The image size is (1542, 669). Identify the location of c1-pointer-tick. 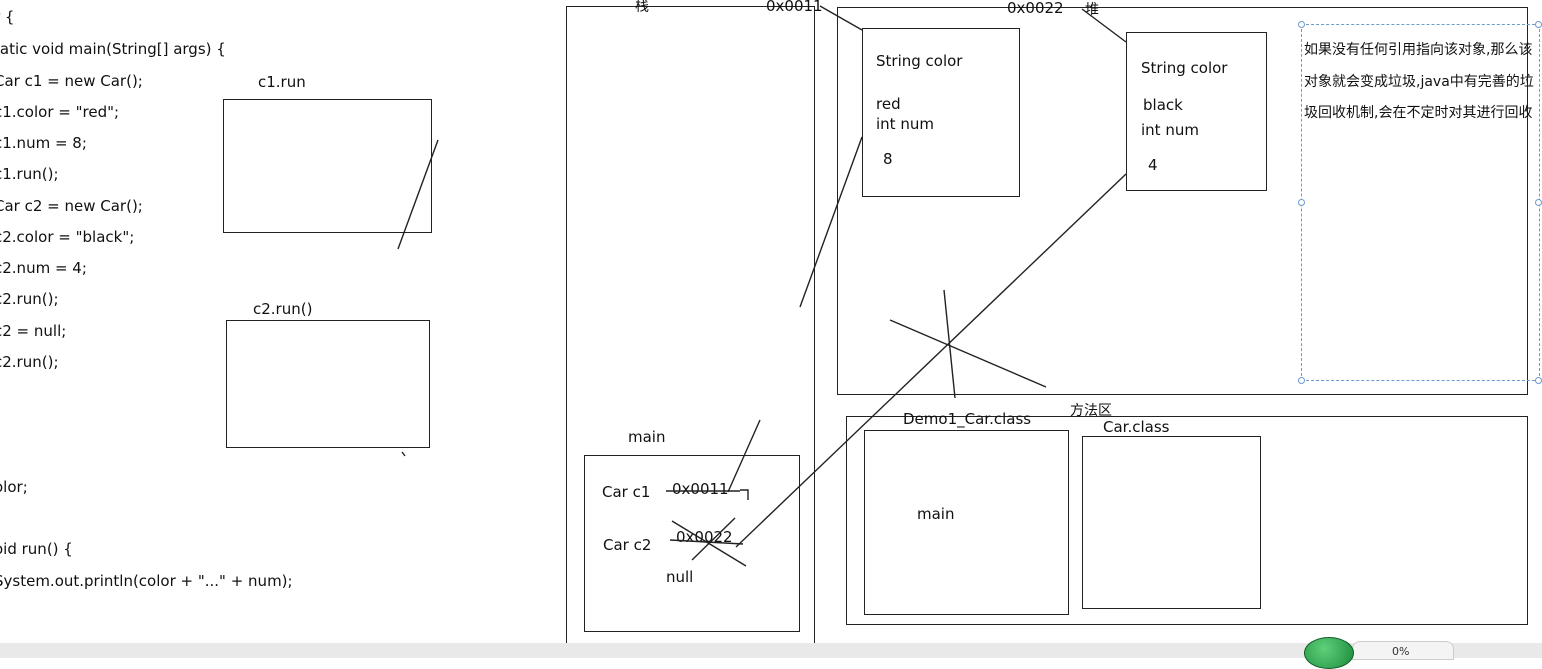
(744, 456).